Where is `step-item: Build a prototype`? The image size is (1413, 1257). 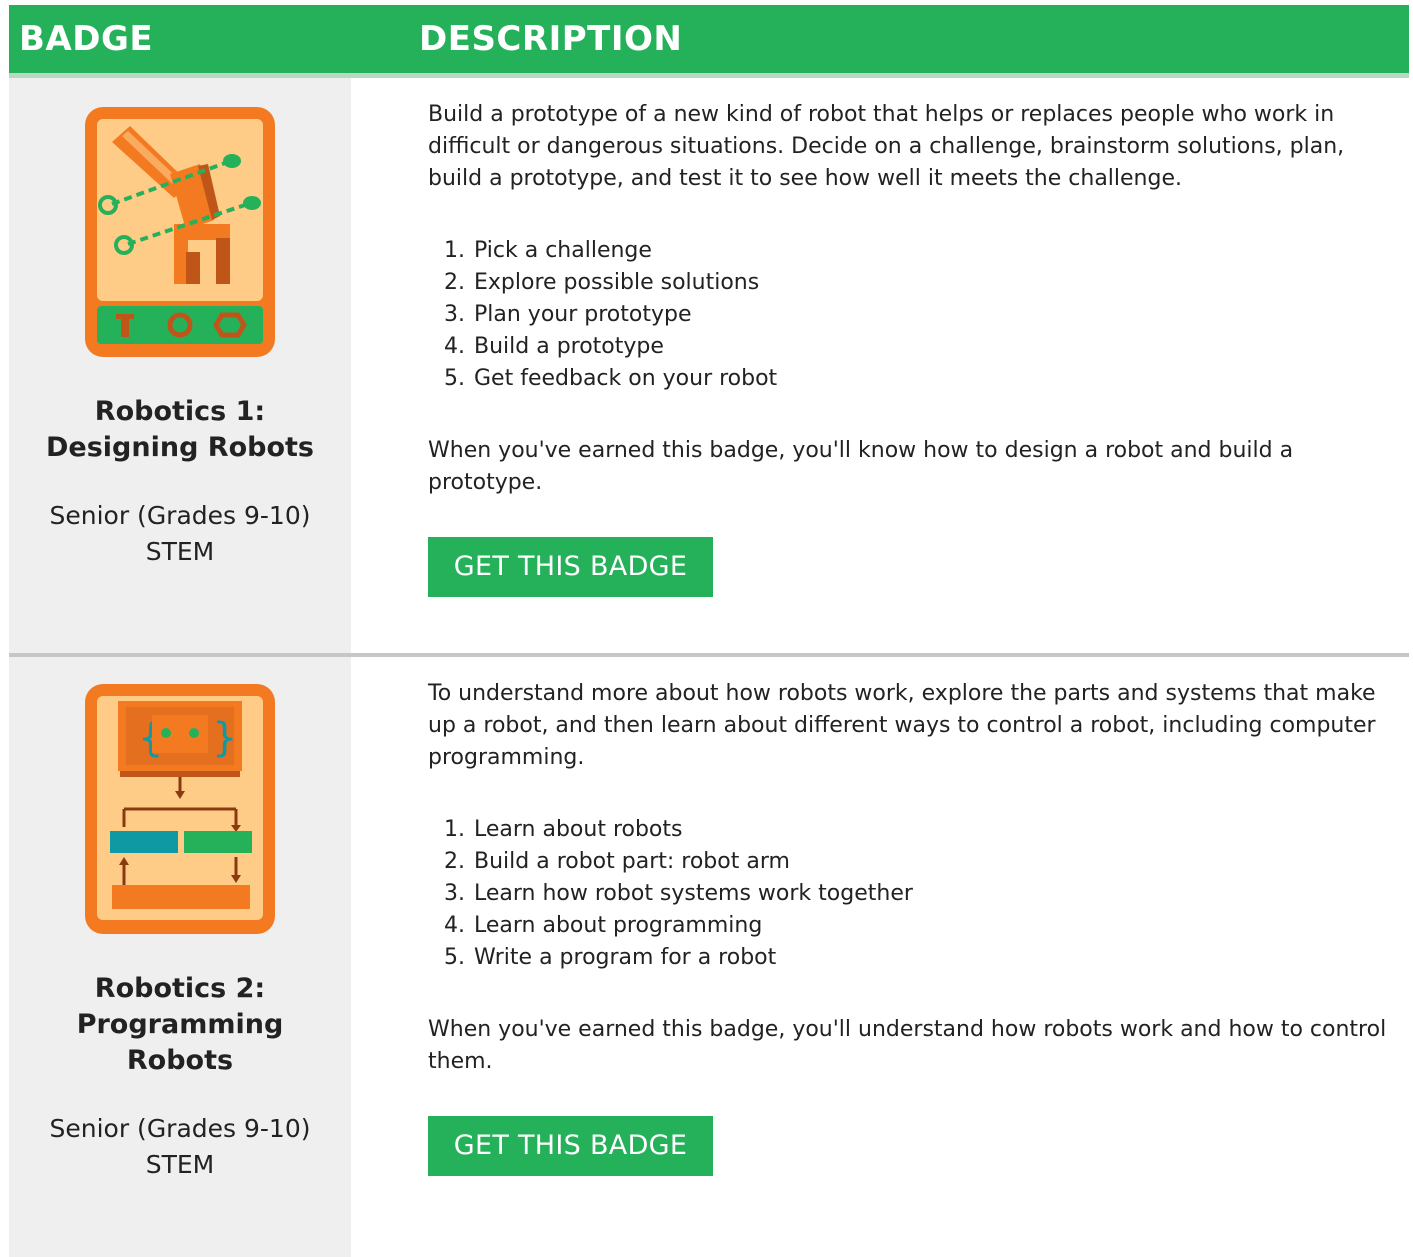
step-item: Build a prototype is located at coordinates (930, 347).